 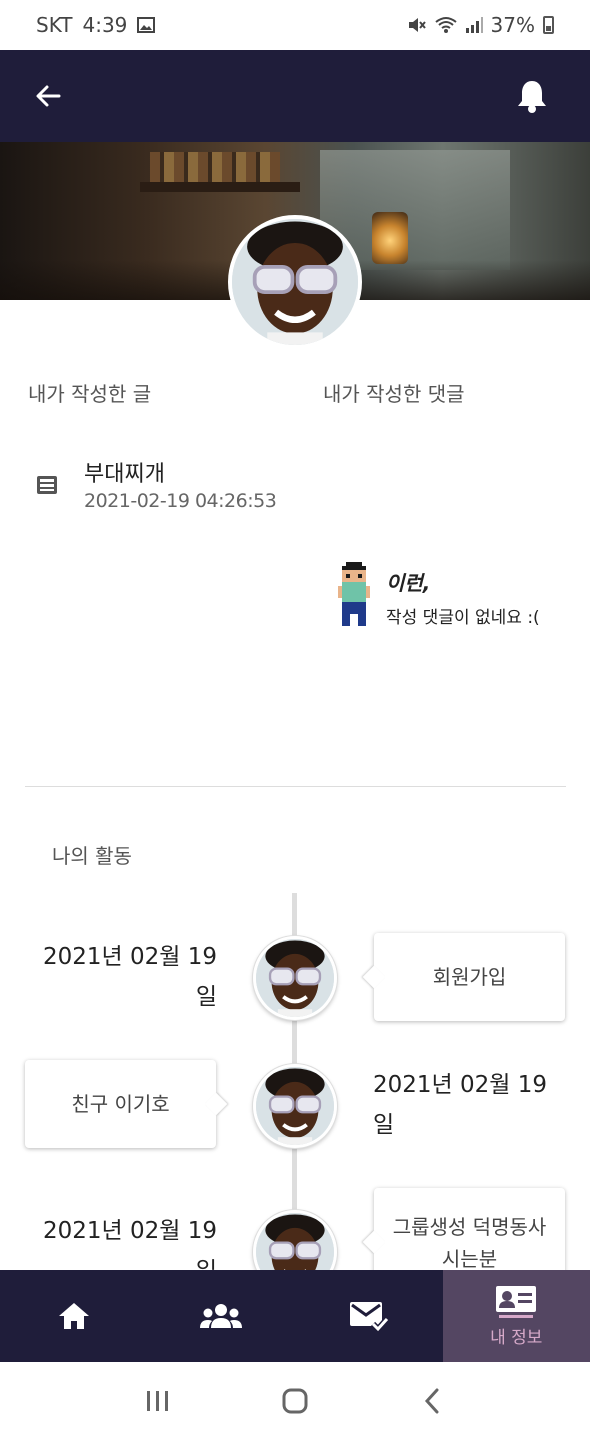 I want to click on mail-check-icon, so click(x=369, y=1317).